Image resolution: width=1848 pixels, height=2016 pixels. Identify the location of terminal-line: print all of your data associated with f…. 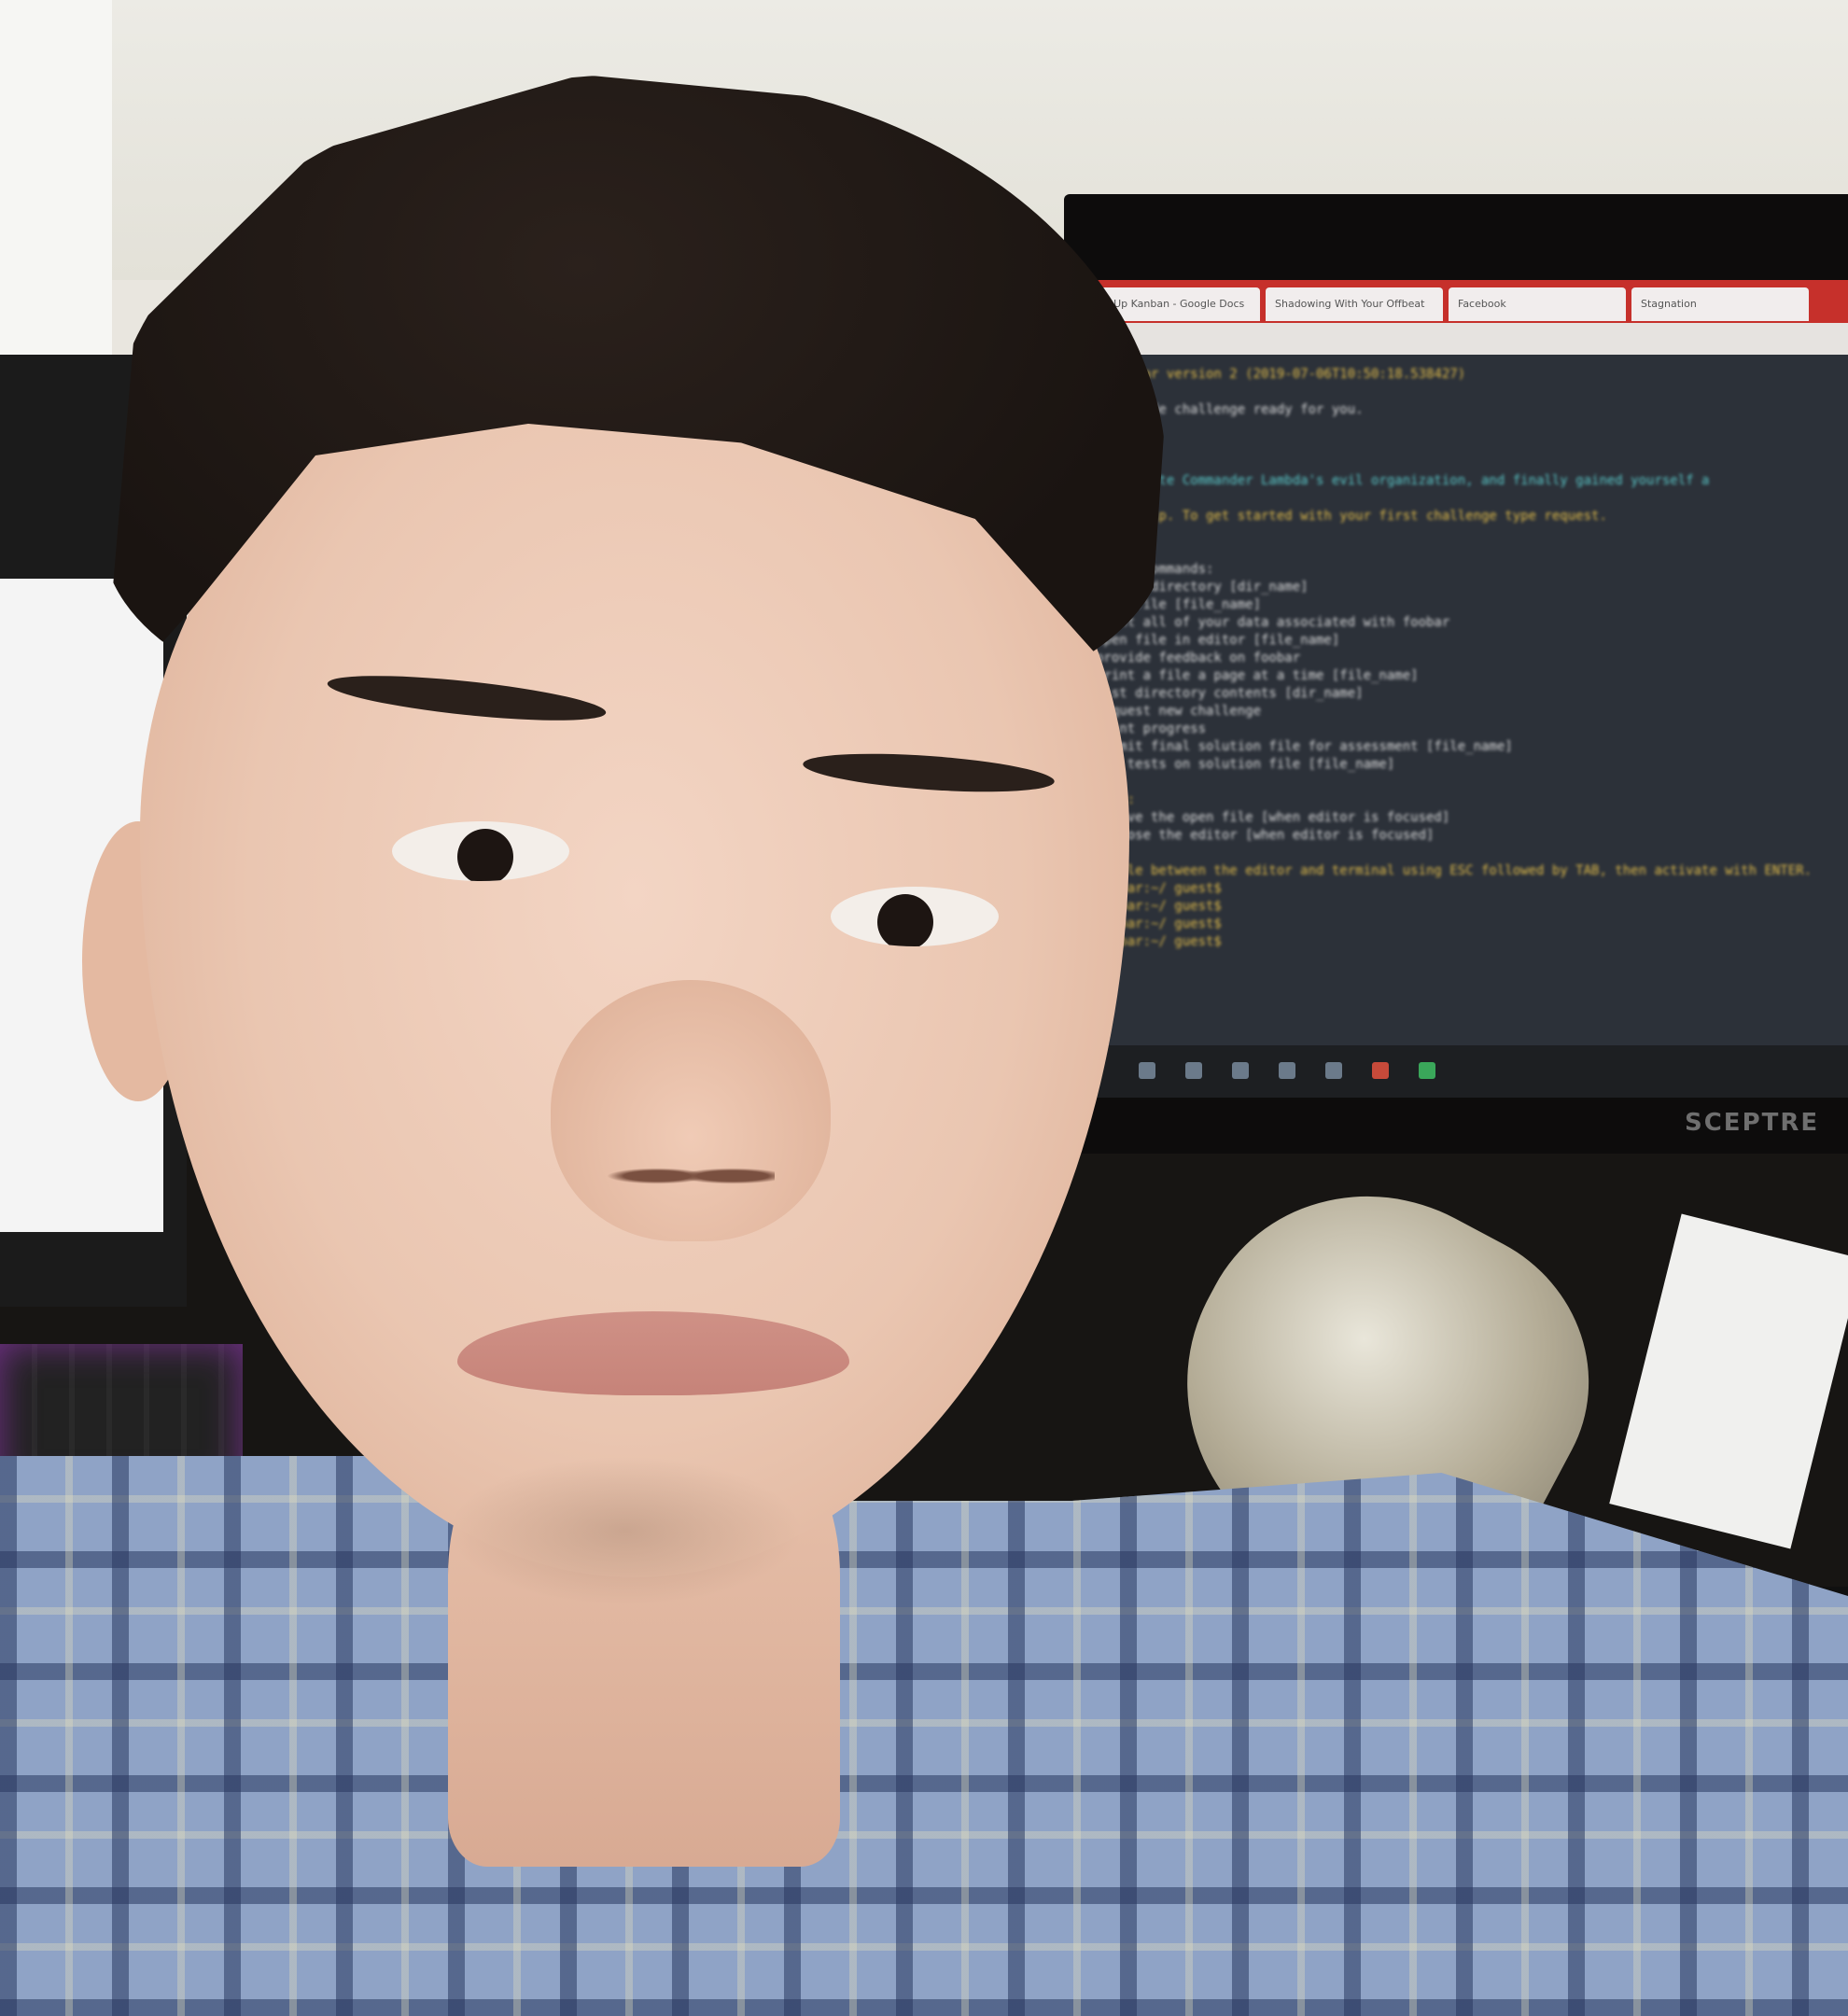
(1273, 622).